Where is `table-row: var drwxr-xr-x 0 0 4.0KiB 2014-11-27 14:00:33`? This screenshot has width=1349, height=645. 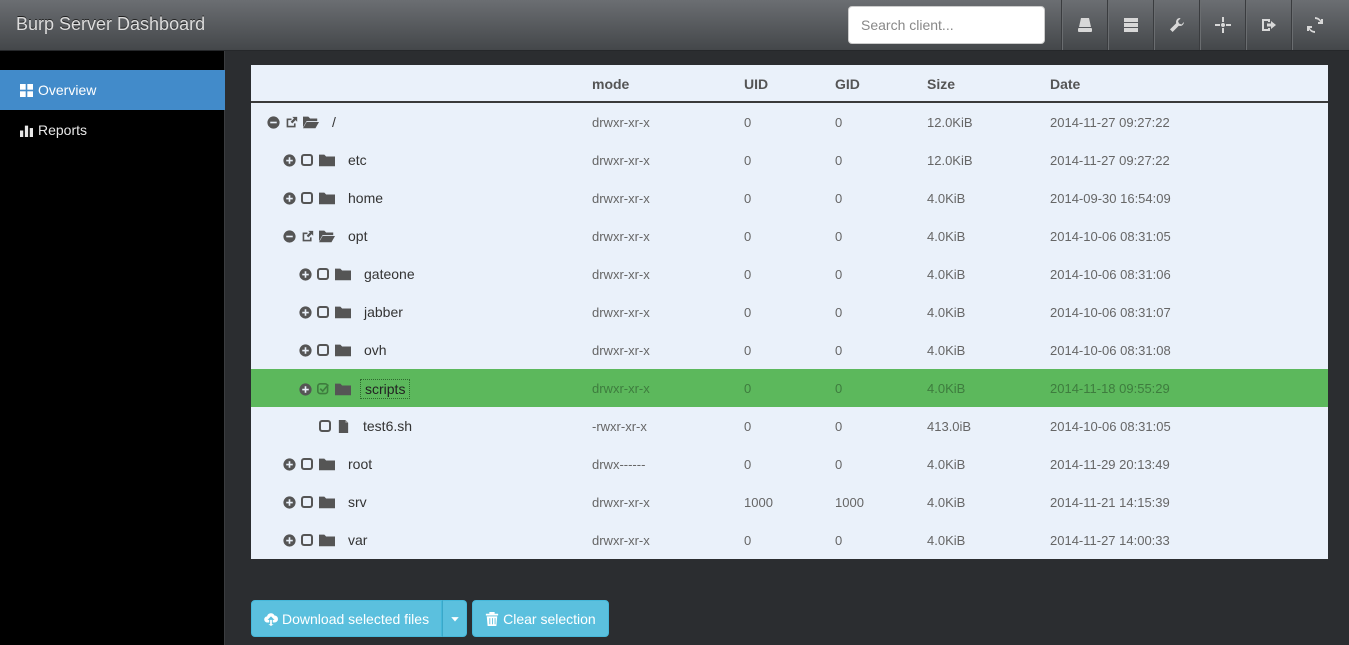
table-row: var drwxr-xr-x 0 0 4.0KiB 2014-11-27 14:00:33 is located at coordinates (789, 540).